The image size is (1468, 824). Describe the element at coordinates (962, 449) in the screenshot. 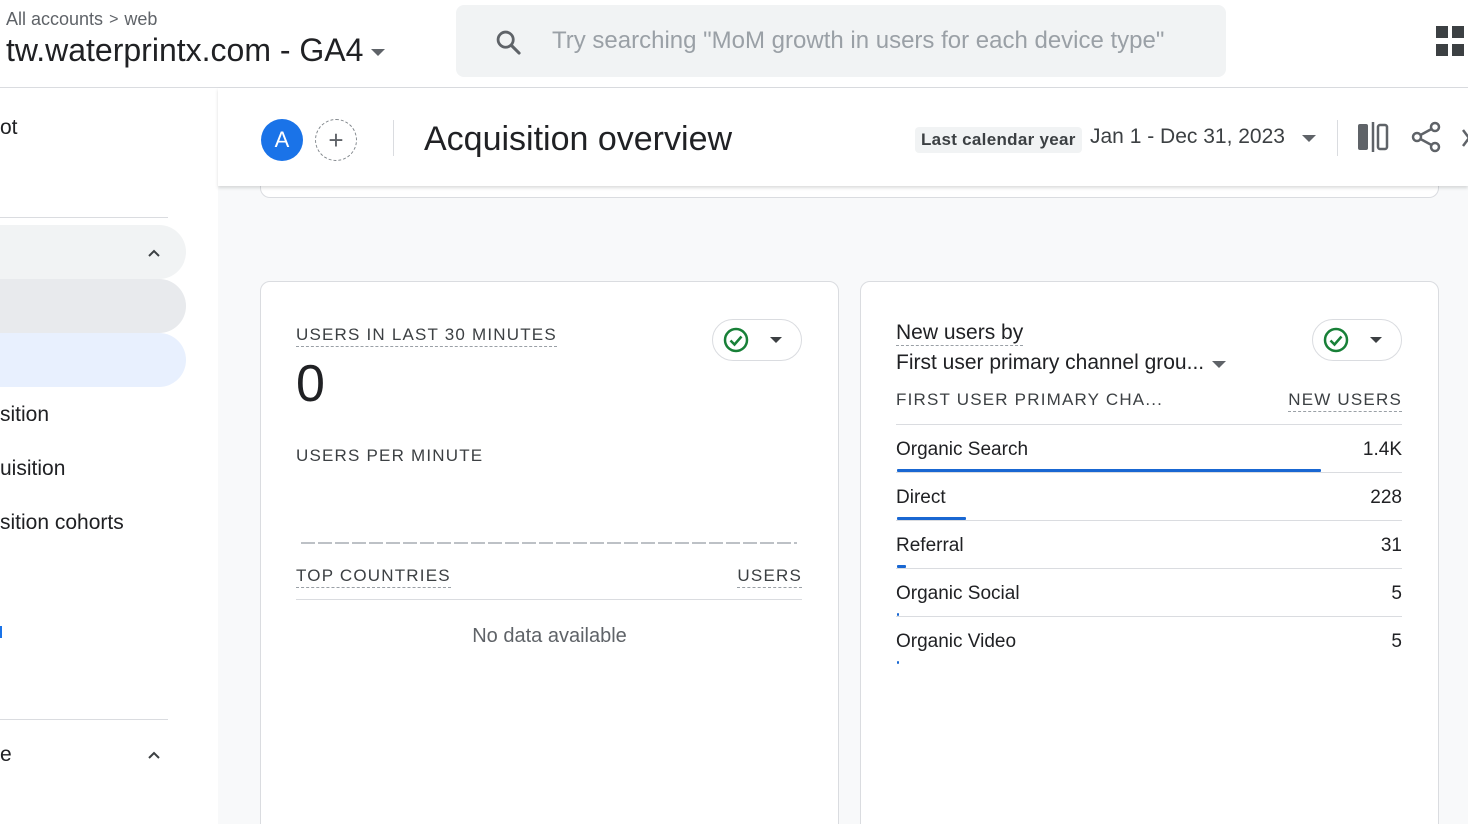

I see `row-label: Organic Search` at that location.